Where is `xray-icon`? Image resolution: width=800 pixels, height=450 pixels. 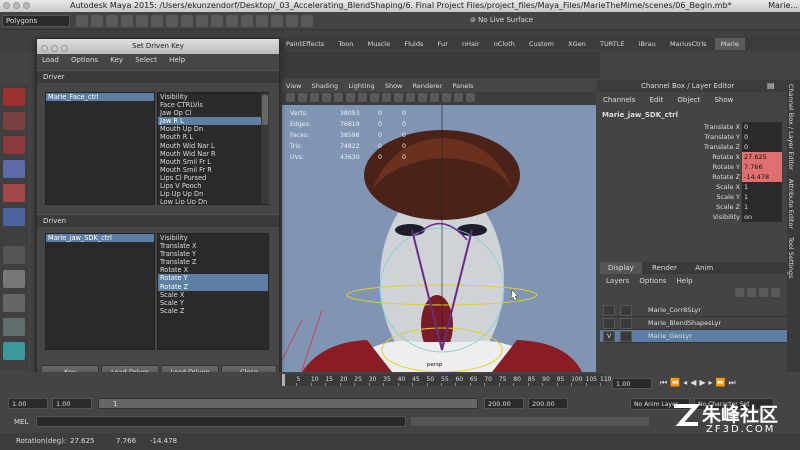 xray-icon is located at coordinates (422, 97).